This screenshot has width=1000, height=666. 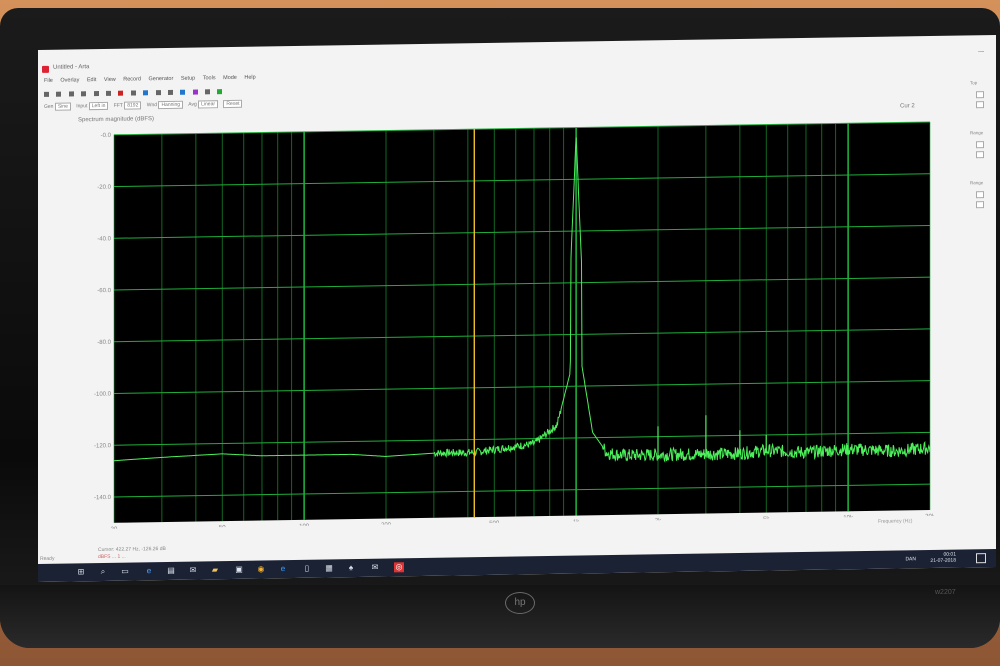 I want to click on notepad-icon: ▯, so click(x=307, y=569).